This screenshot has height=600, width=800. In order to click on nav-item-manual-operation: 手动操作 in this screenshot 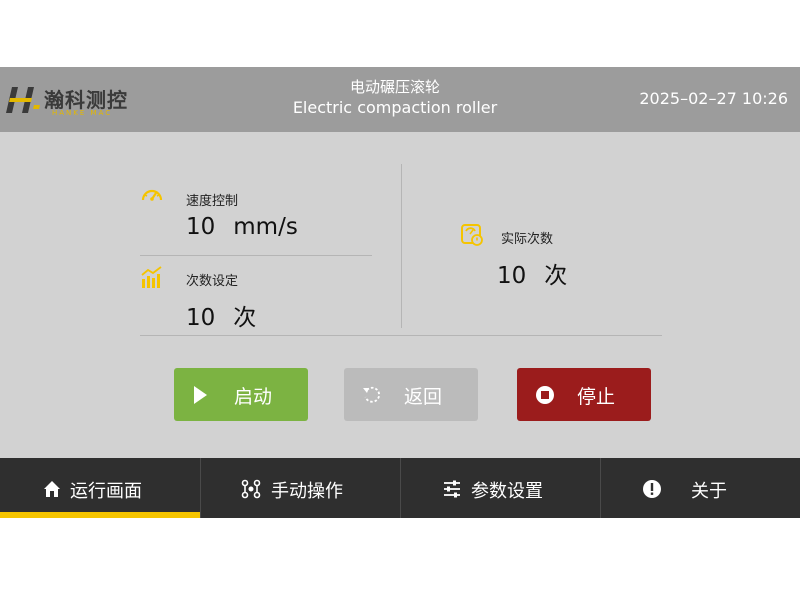, I will do `click(301, 488)`.